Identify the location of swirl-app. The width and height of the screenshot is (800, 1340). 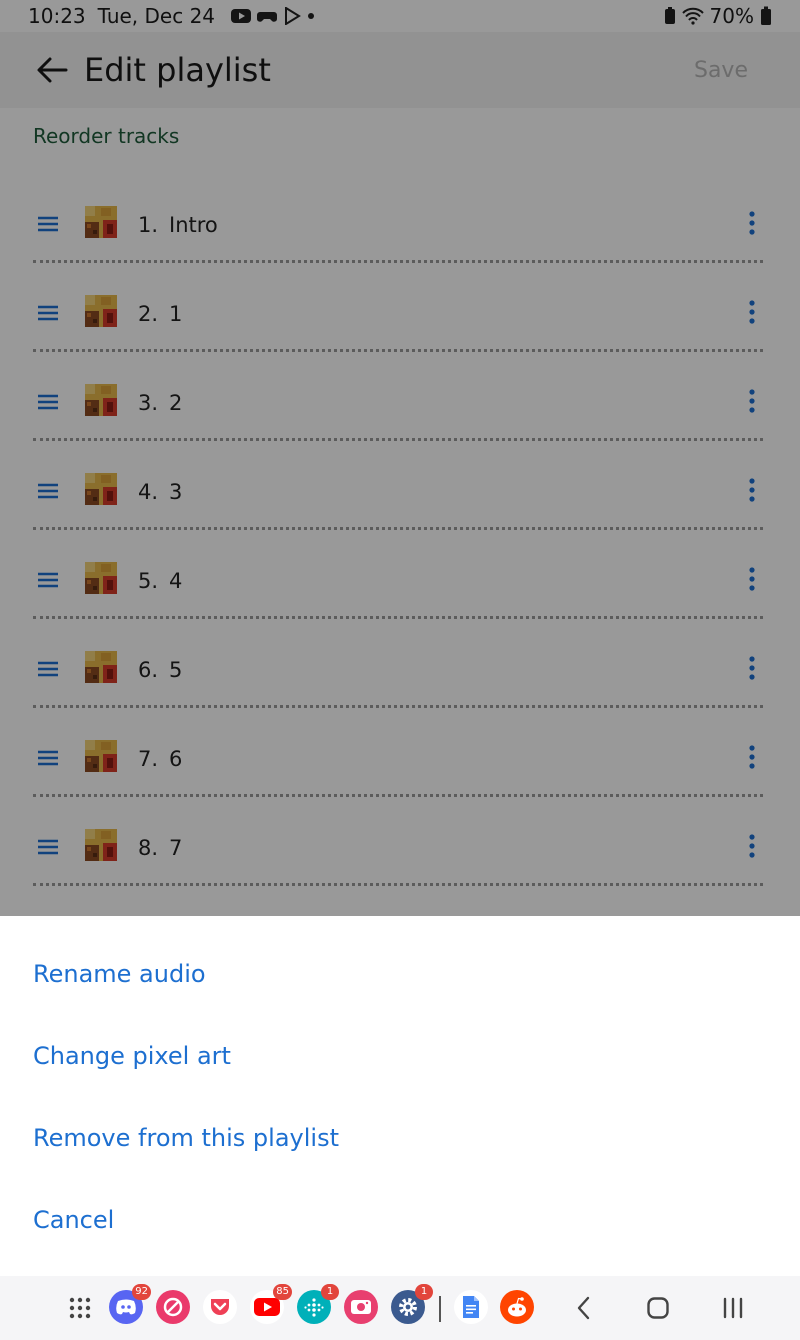
(174, 1308).